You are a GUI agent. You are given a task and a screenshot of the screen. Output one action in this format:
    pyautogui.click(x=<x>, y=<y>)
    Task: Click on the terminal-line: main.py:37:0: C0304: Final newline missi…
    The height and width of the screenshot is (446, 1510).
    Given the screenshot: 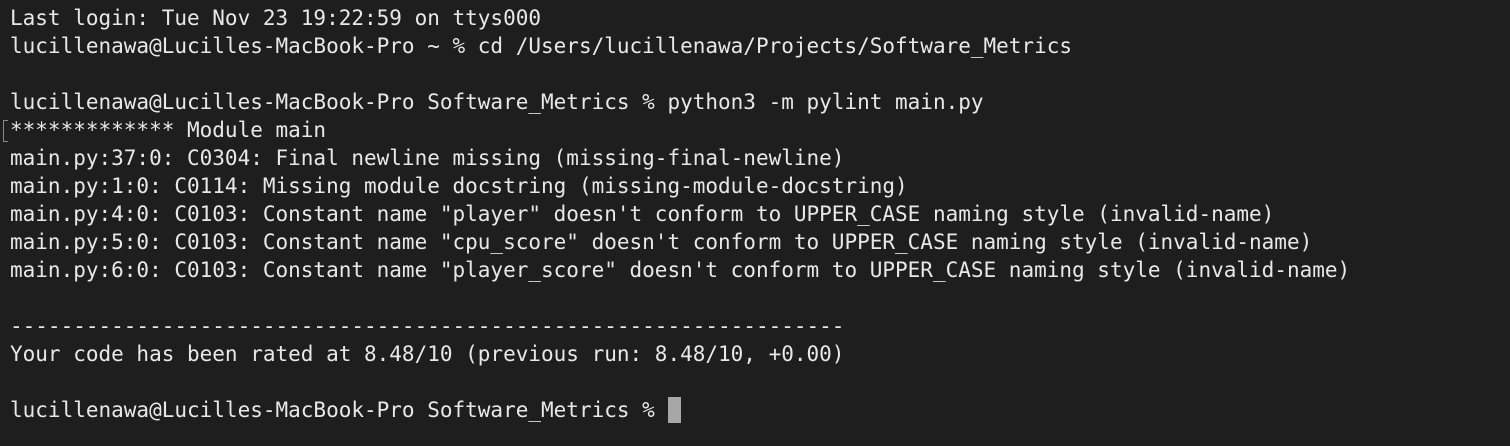 What is the action you would take?
    pyautogui.click(x=427, y=158)
    